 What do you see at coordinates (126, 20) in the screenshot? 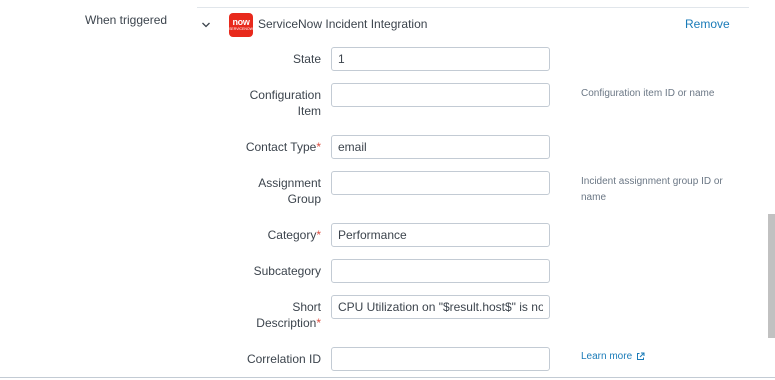
I see `when-triggered-label: When triggered` at bounding box center [126, 20].